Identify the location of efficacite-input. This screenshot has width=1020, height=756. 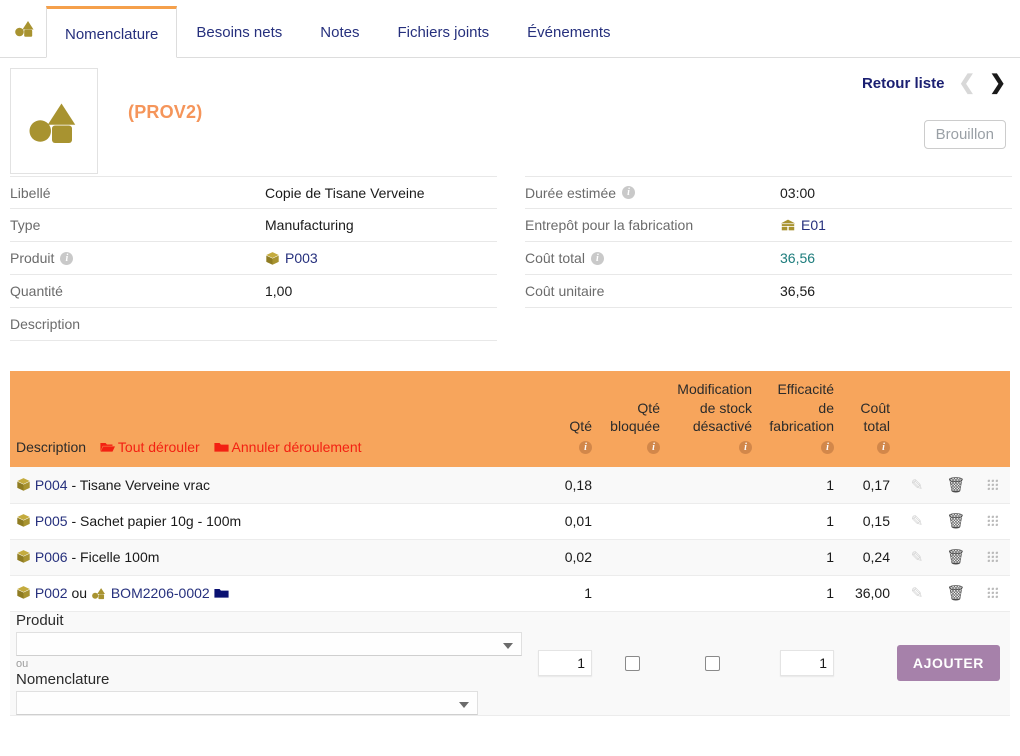
(807, 663).